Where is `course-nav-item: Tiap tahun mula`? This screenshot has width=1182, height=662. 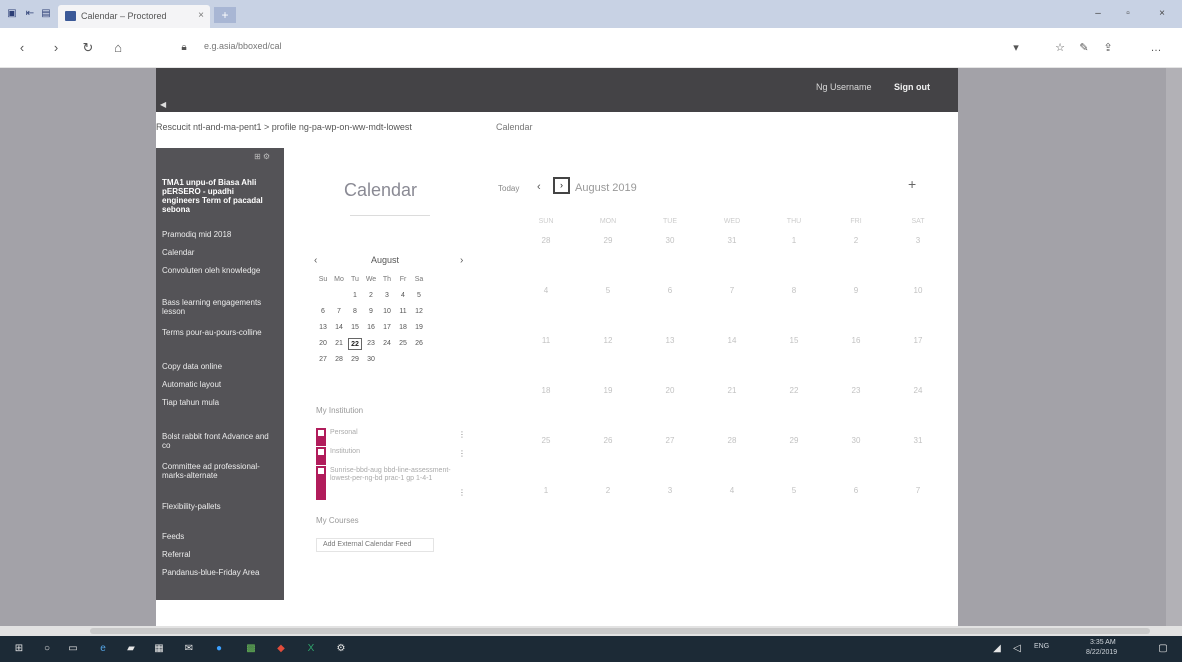
course-nav-item: Tiap tahun mula is located at coordinates (218, 402).